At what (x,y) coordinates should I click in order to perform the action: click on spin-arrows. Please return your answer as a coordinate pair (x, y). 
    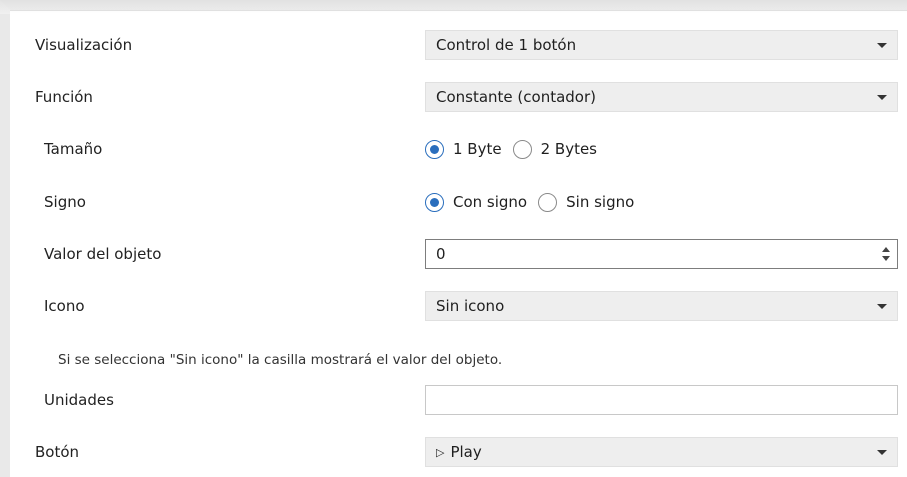
    Looking at the image, I should click on (886, 254).